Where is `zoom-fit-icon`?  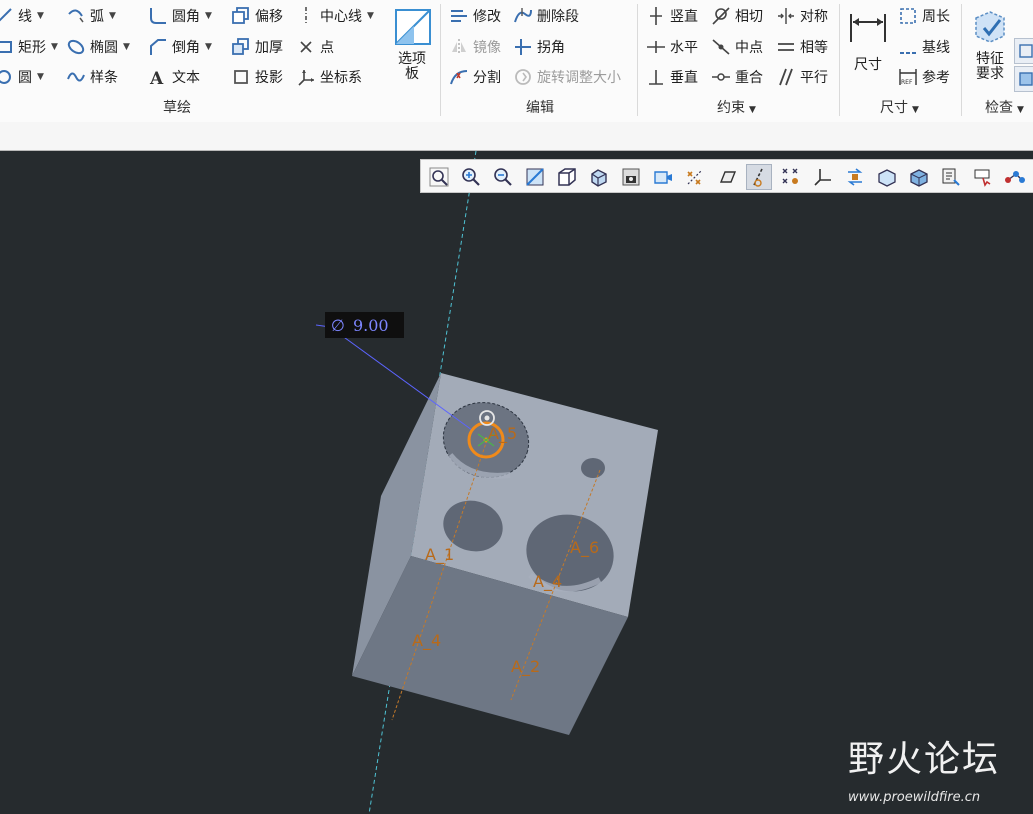
zoom-fit-icon is located at coordinates (439, 177).